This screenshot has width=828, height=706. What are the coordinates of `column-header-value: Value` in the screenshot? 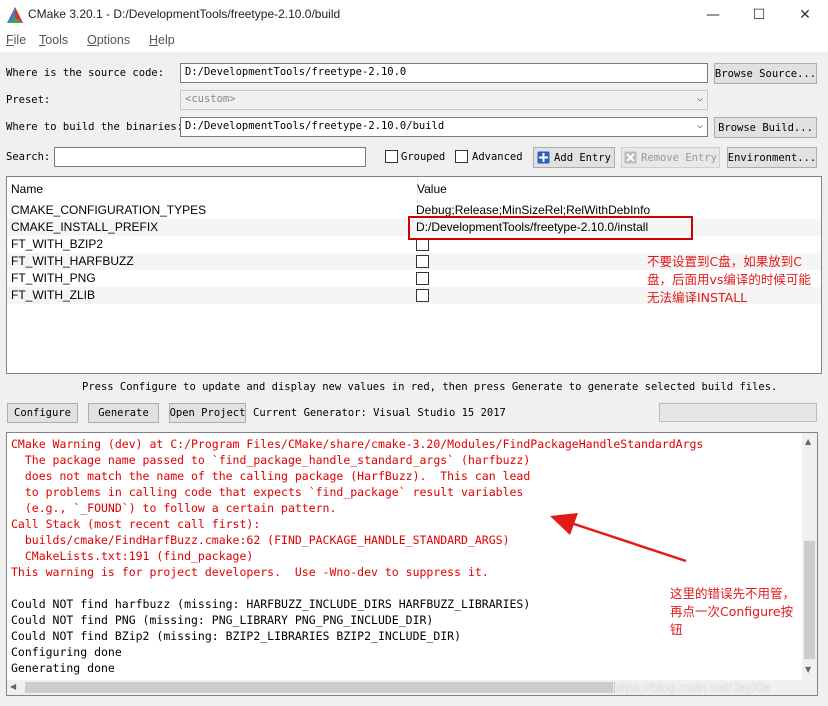 It's located at (432, 189).